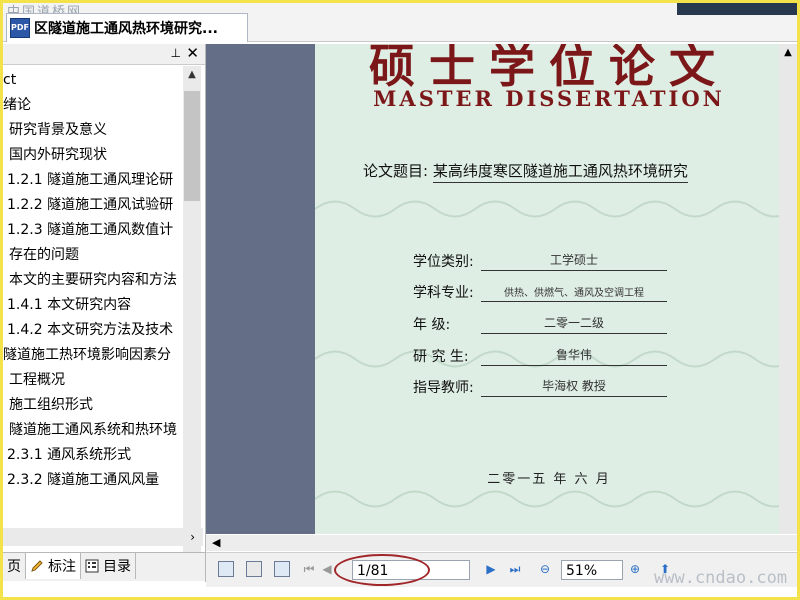 Image resolution: width=800 pixels, height=600 pixels. I want to click on toc-item: 隧道施工热环境影响因素分, so click(92, 355).